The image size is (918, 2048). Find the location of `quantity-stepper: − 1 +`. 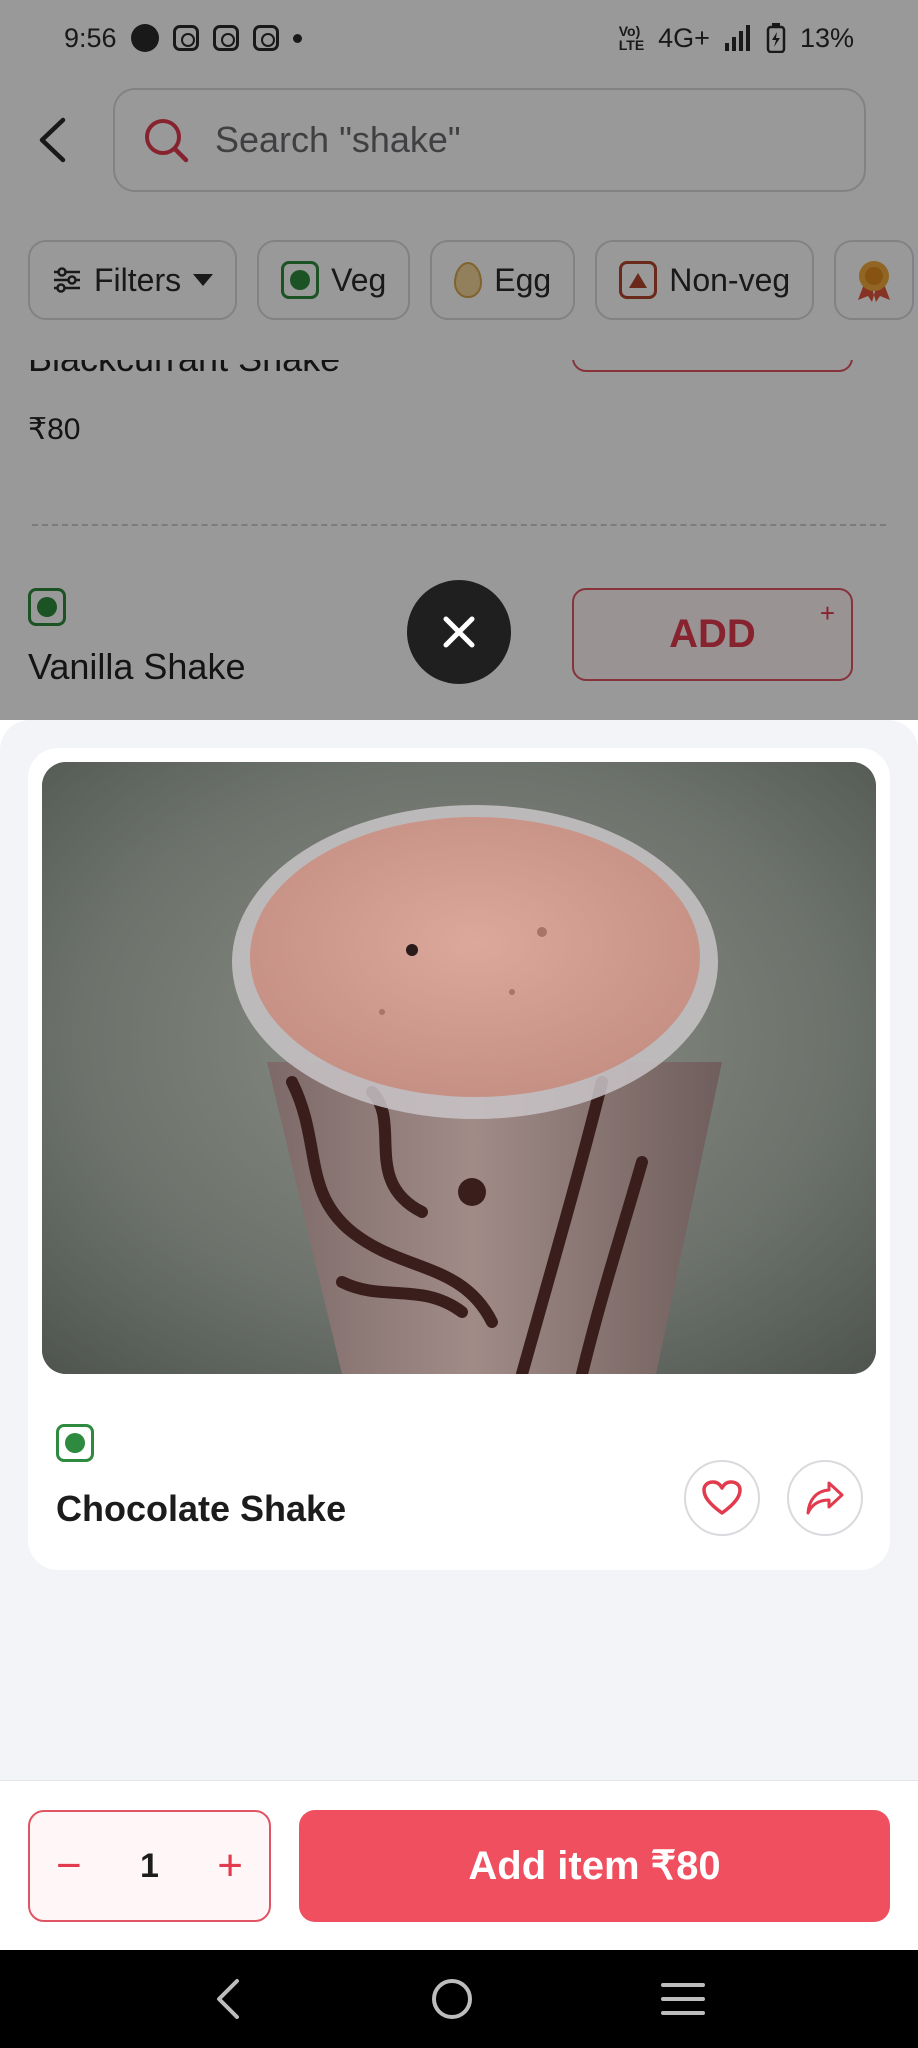

quantity-stepper: − 1 + is located at coordinates (149, 1866).